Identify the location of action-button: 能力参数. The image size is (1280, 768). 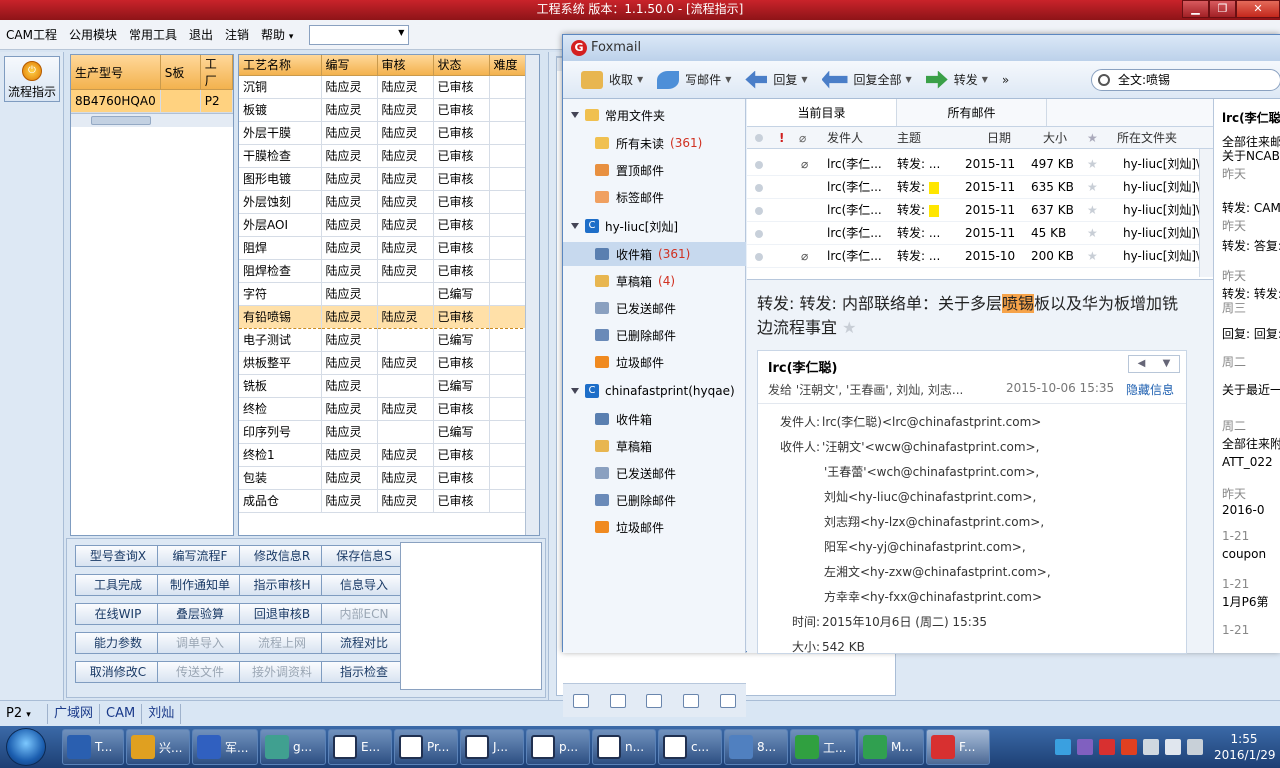
(118, 643).